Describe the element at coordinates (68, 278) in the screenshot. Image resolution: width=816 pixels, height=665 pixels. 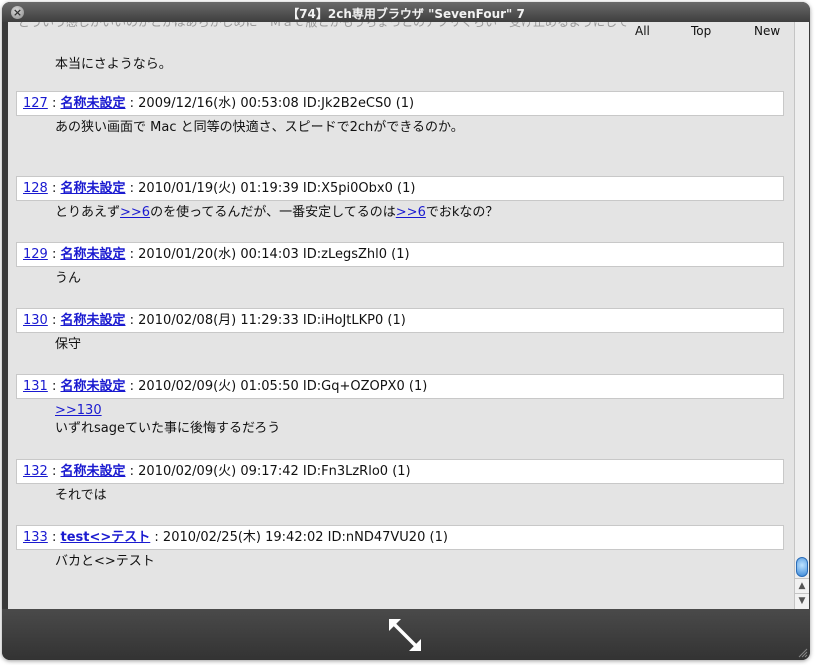
I see `post-body-129: うん` at that location.